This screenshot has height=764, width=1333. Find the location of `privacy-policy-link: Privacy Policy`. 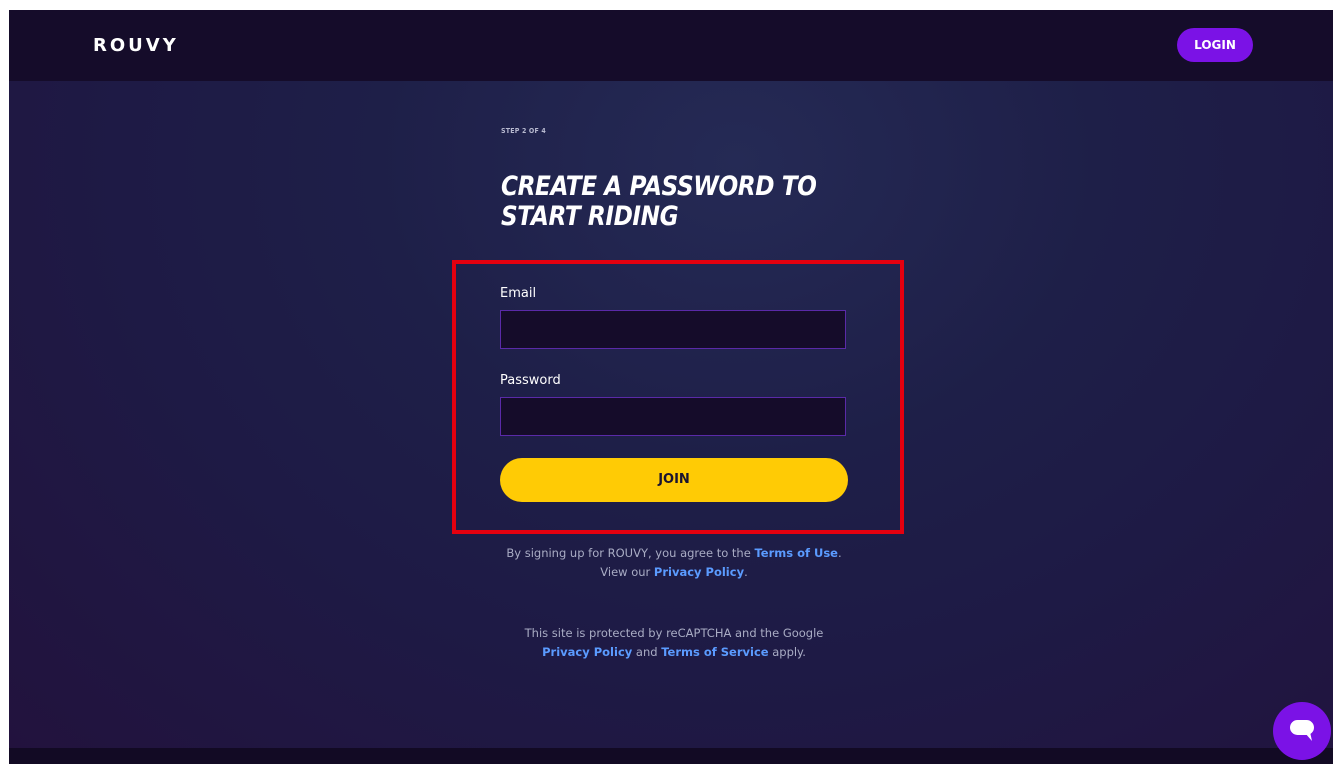

privacy-policy-link: Privacy Policy is located at coordinates (699, 572).